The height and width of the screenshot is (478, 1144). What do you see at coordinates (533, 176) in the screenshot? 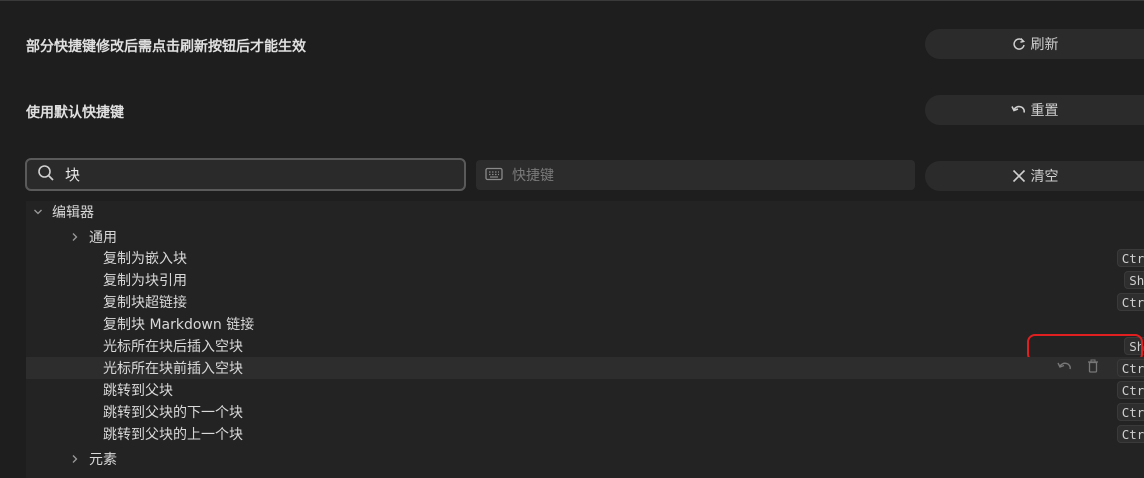
I see `shortcut-input-placeholder: 快捷键` at bounding box center [533, 176].